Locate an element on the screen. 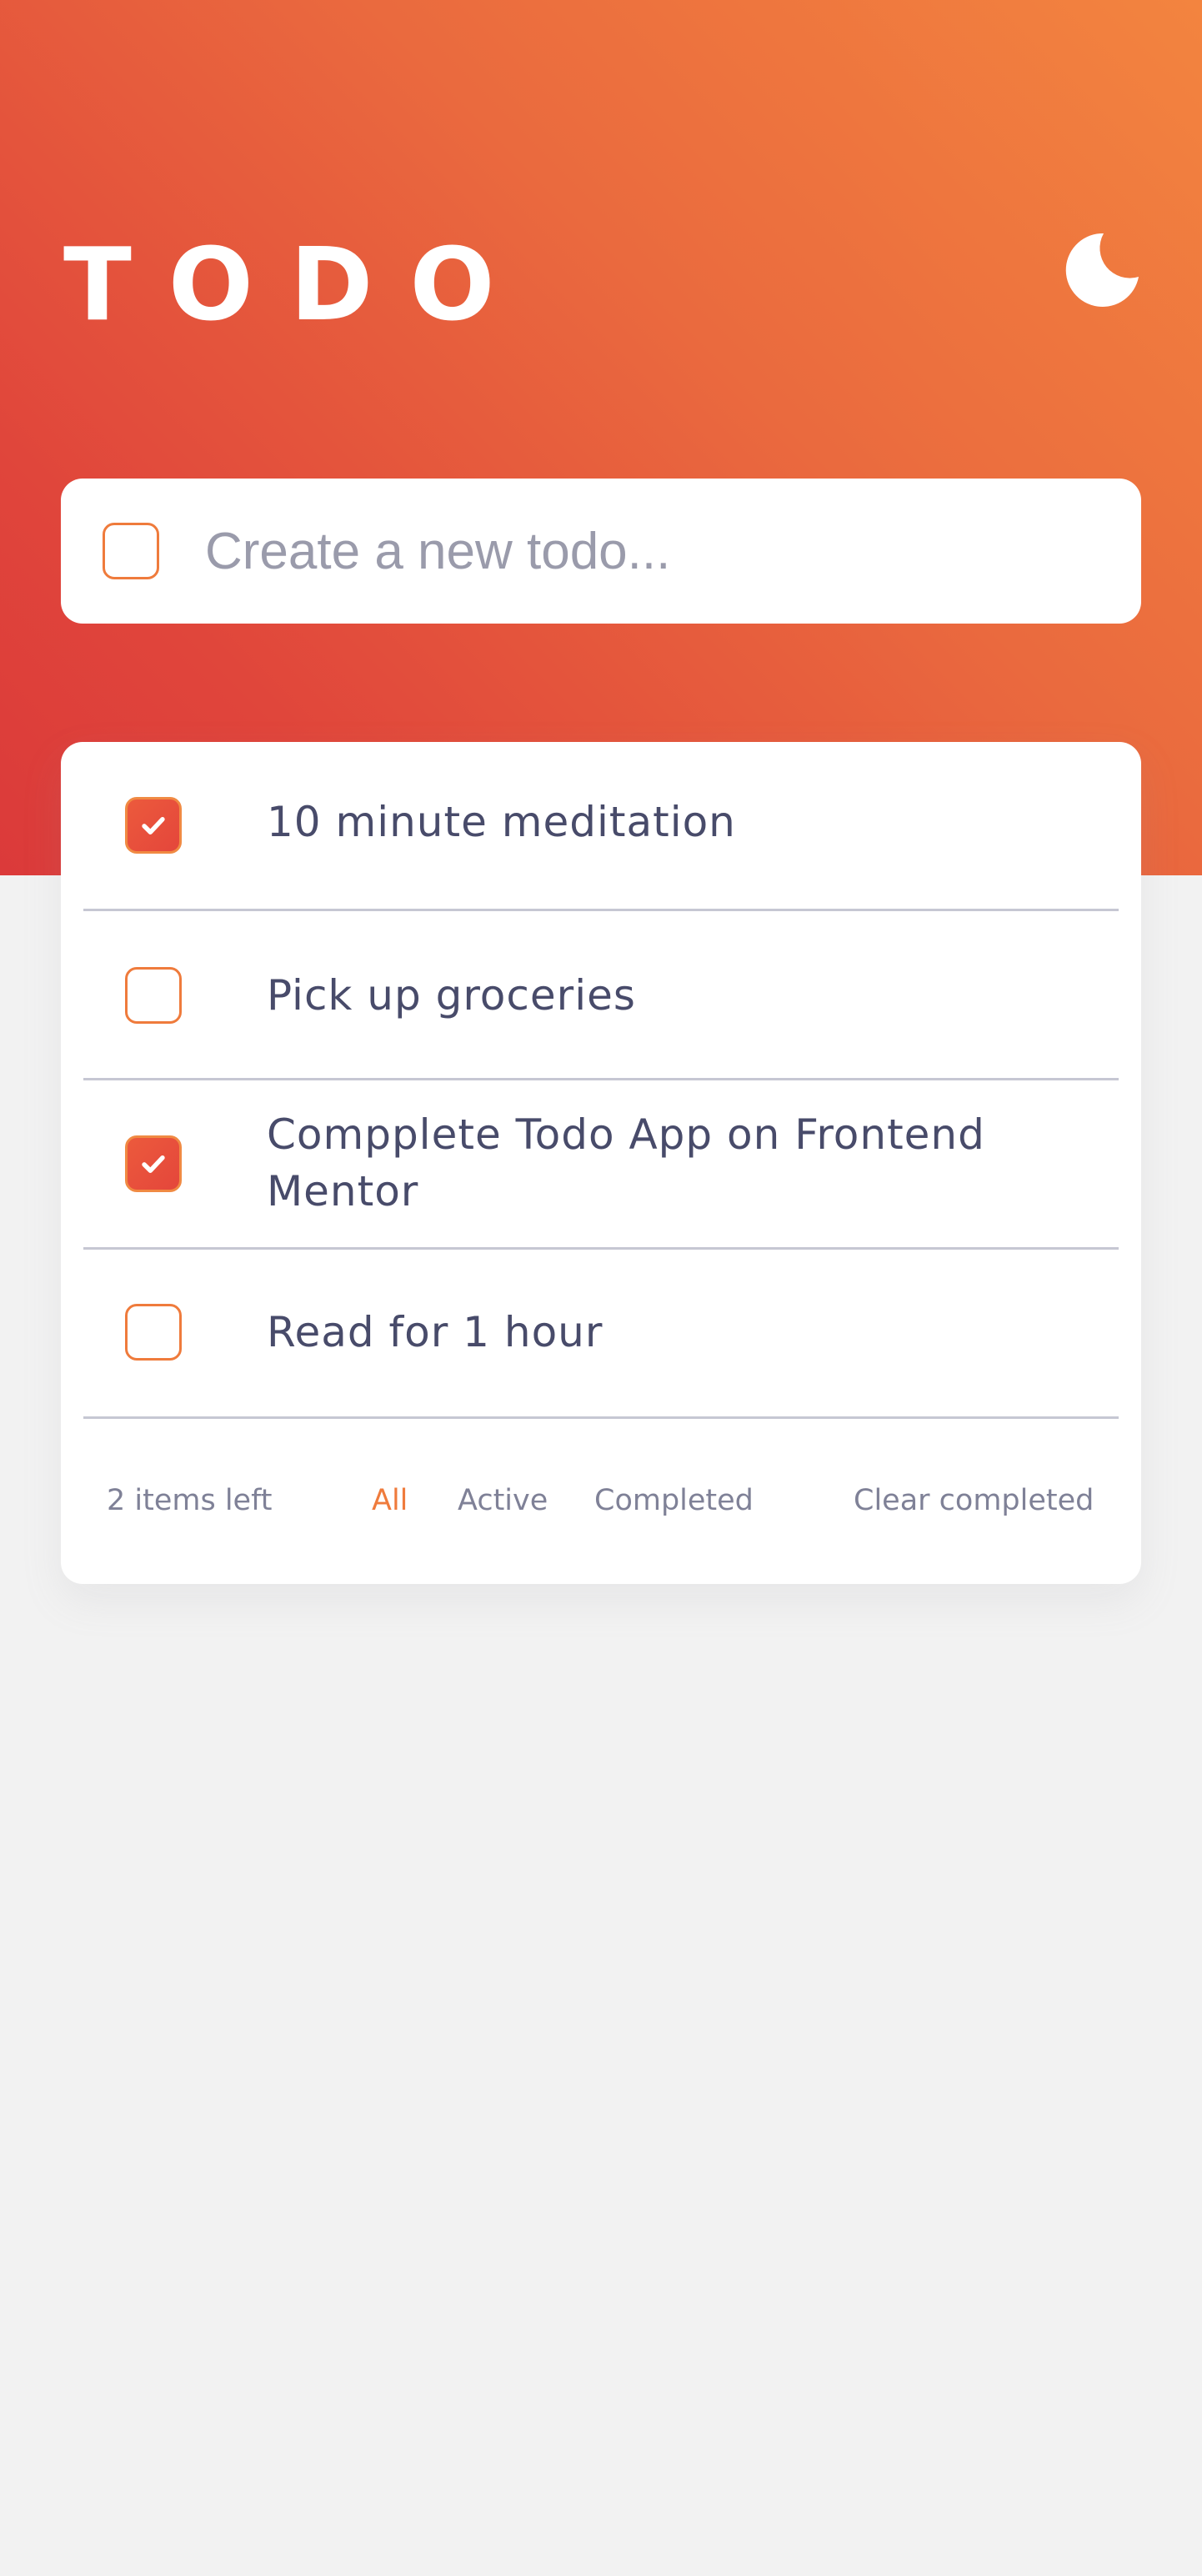 The height and width of the screenshot is (2576, 1202). app-title: TODO is located at coordinates (297, 285).